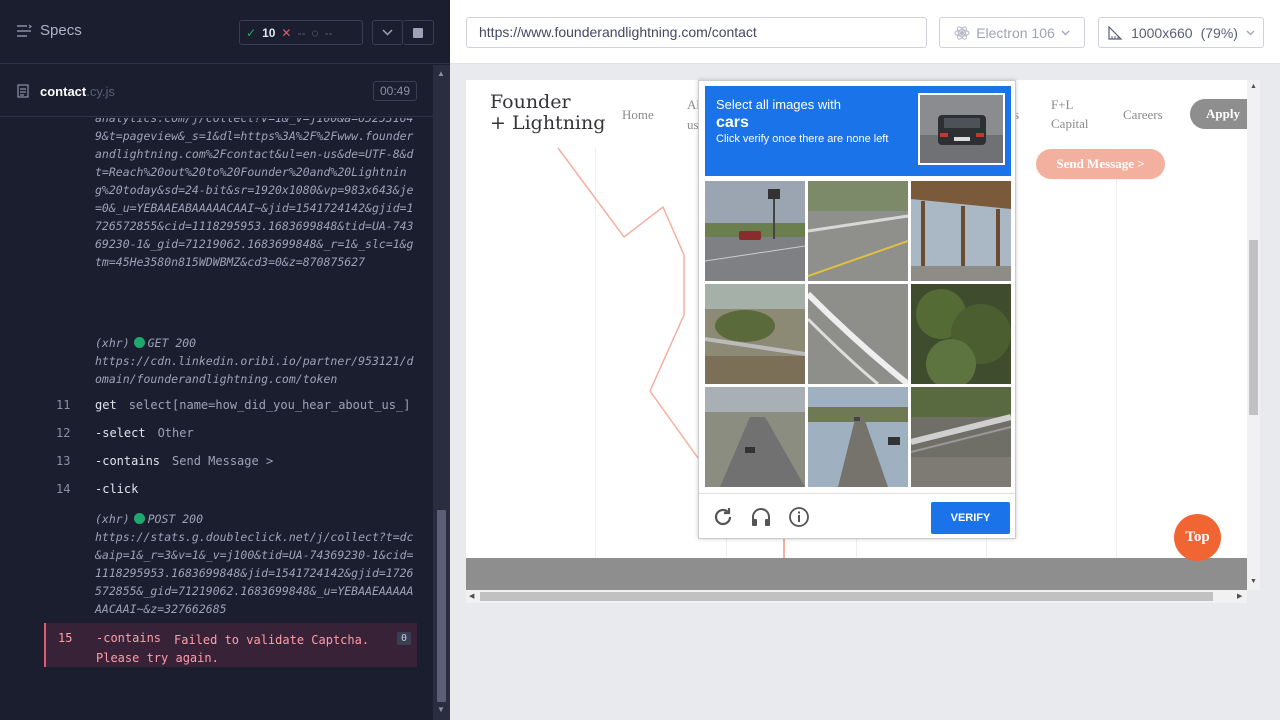 This screenshot has width=1280, height=720. I want to click on pending-count: --, so click(328, 32).